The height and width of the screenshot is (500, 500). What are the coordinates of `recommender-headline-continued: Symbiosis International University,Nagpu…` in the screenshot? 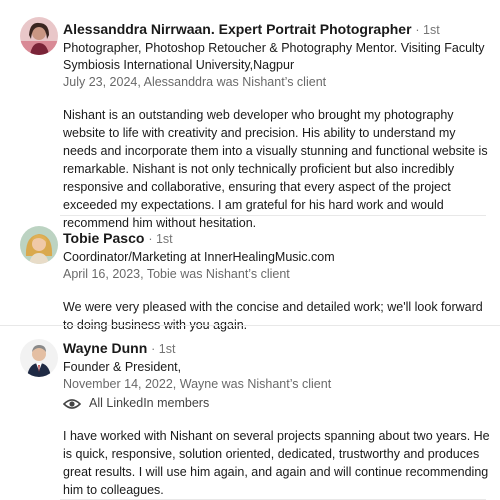 It's located at (179, 65).